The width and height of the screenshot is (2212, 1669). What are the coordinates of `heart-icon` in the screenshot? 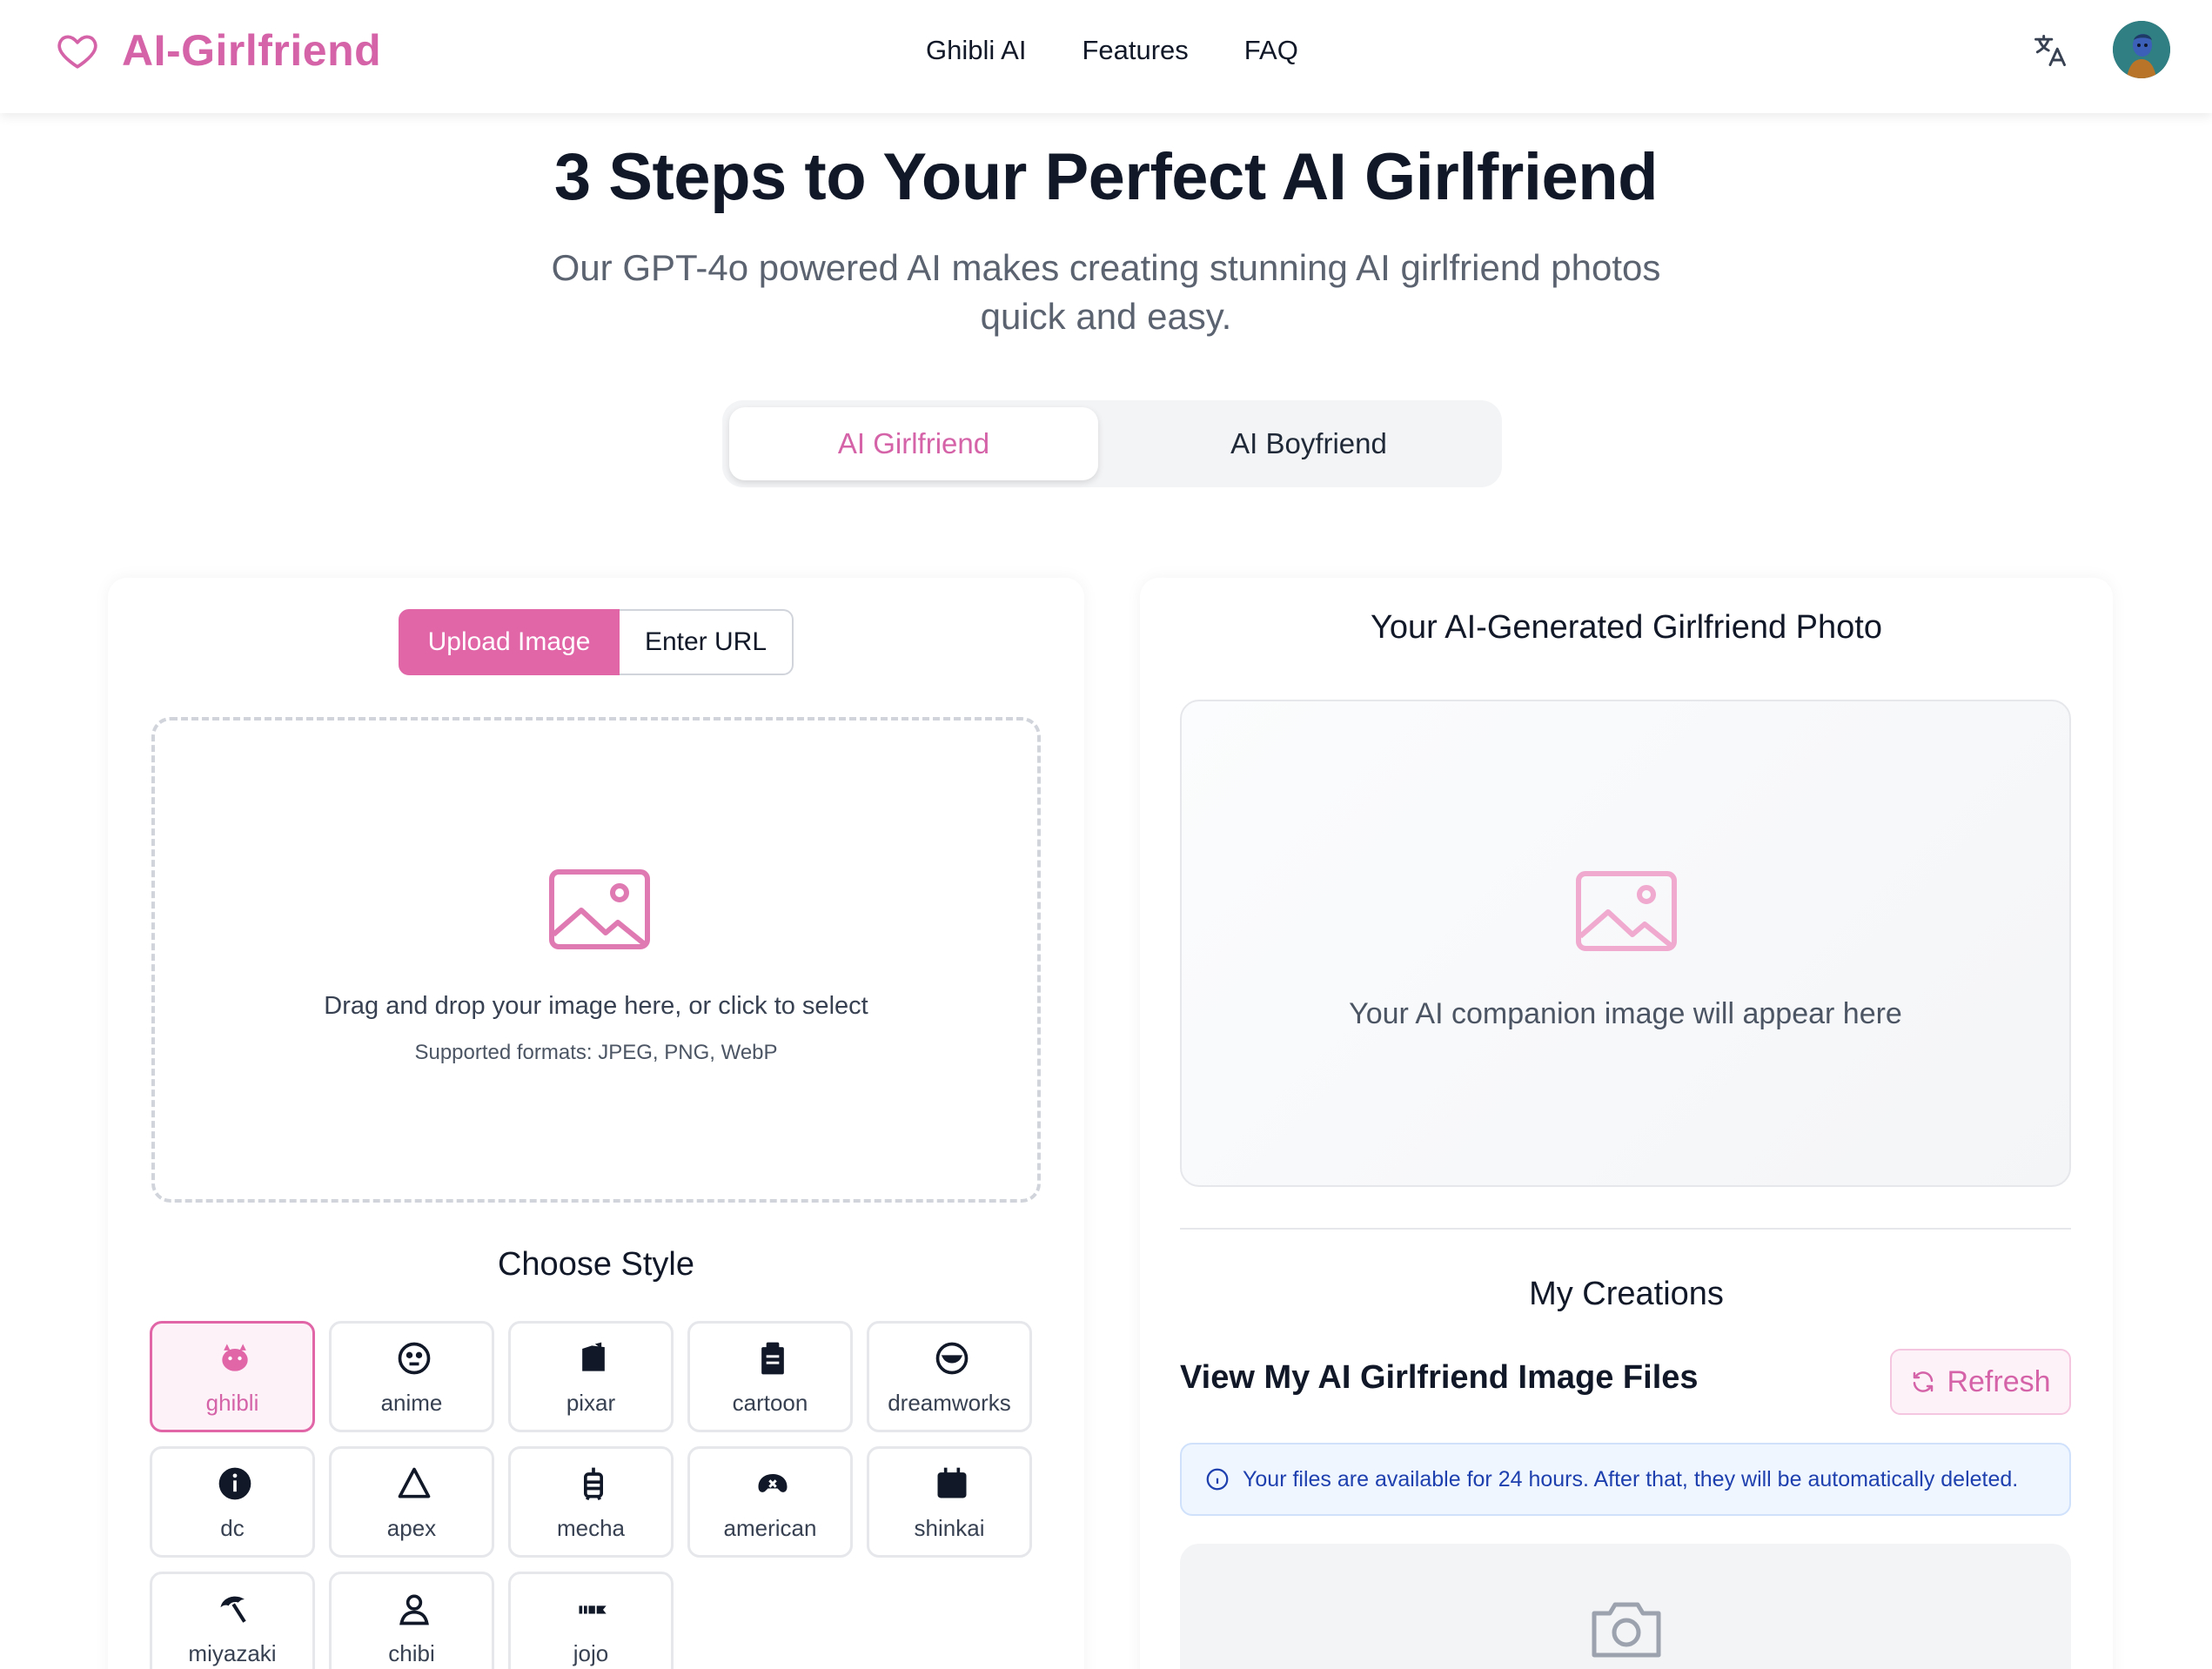 It's located at (77, 52).